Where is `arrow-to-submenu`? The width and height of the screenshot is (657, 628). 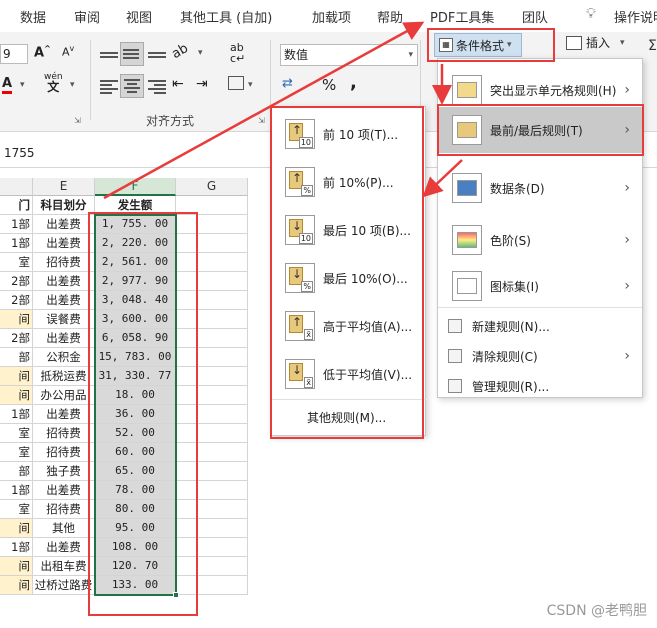 arrow-to-submenu is located at coordinates (442, 178).